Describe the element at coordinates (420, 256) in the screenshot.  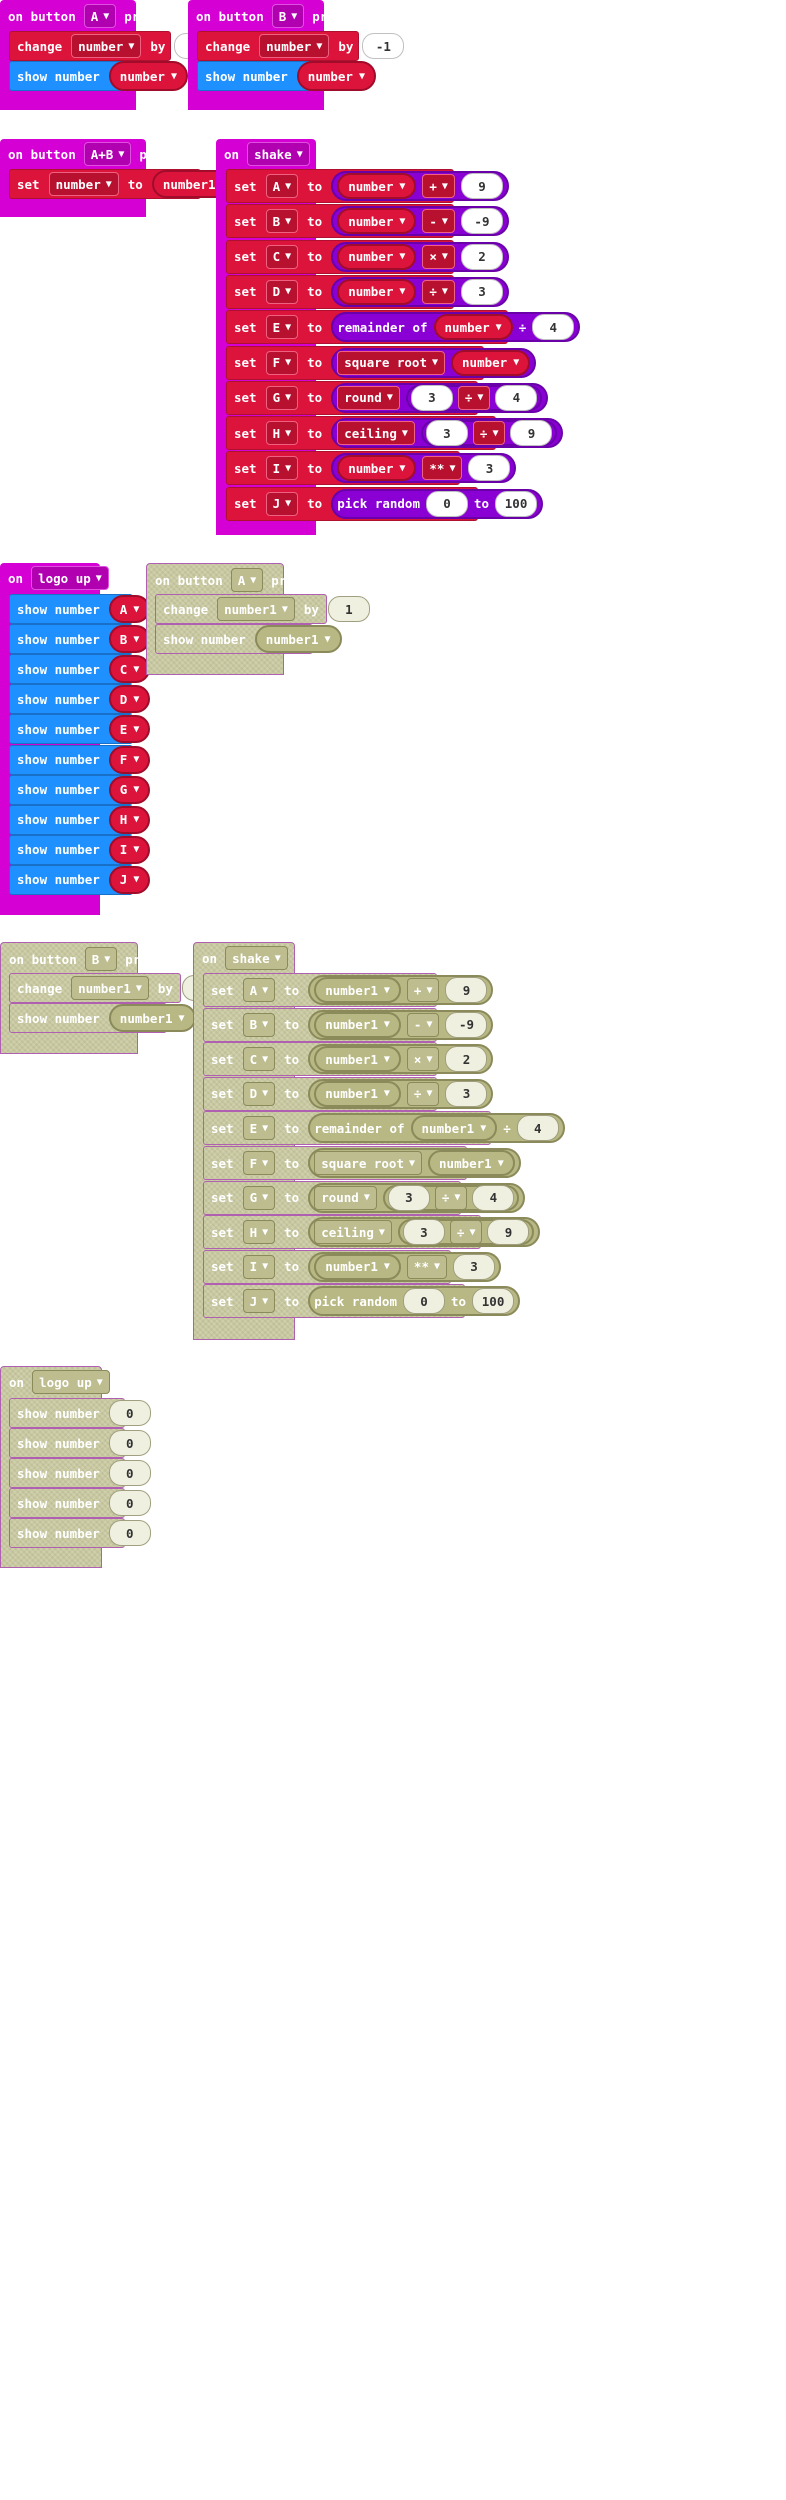
I see `math-expression: number ▼ × ▼ 2` at that location.